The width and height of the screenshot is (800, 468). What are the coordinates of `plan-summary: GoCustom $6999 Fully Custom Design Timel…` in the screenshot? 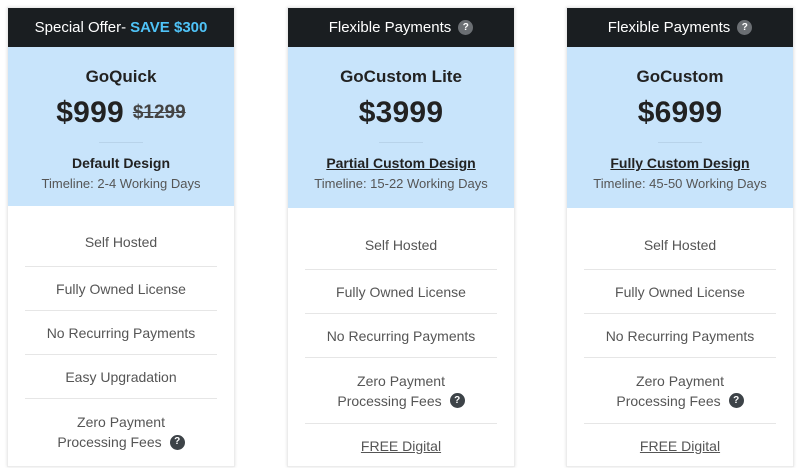 It's located at (680, 127).